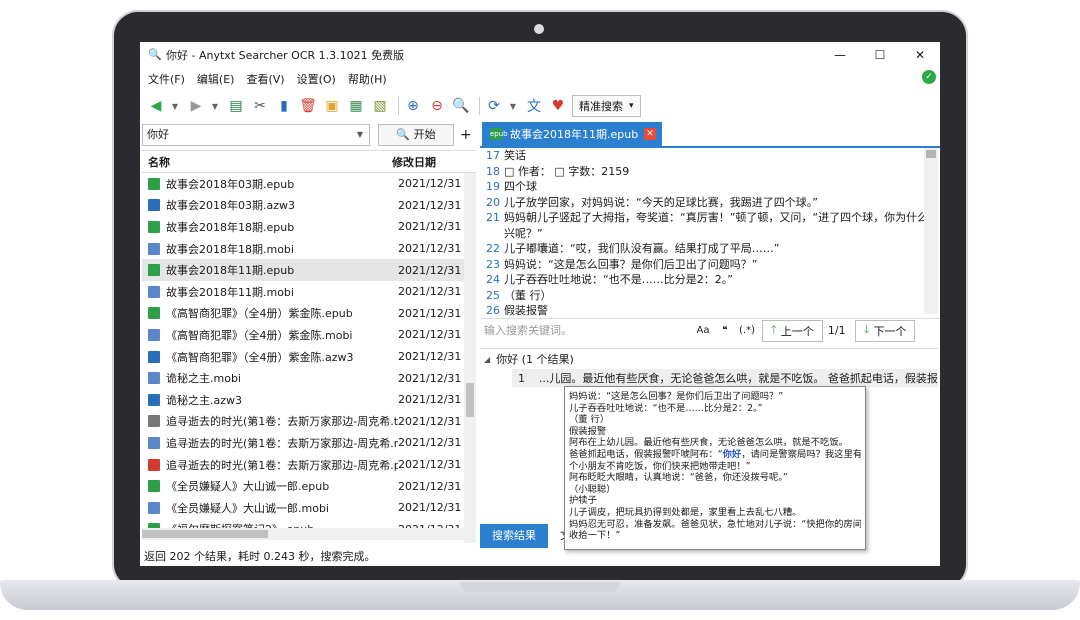  I want to click on file-row: 故事会2018年11期.epub 2021/12/31 2, so click(309, 270).